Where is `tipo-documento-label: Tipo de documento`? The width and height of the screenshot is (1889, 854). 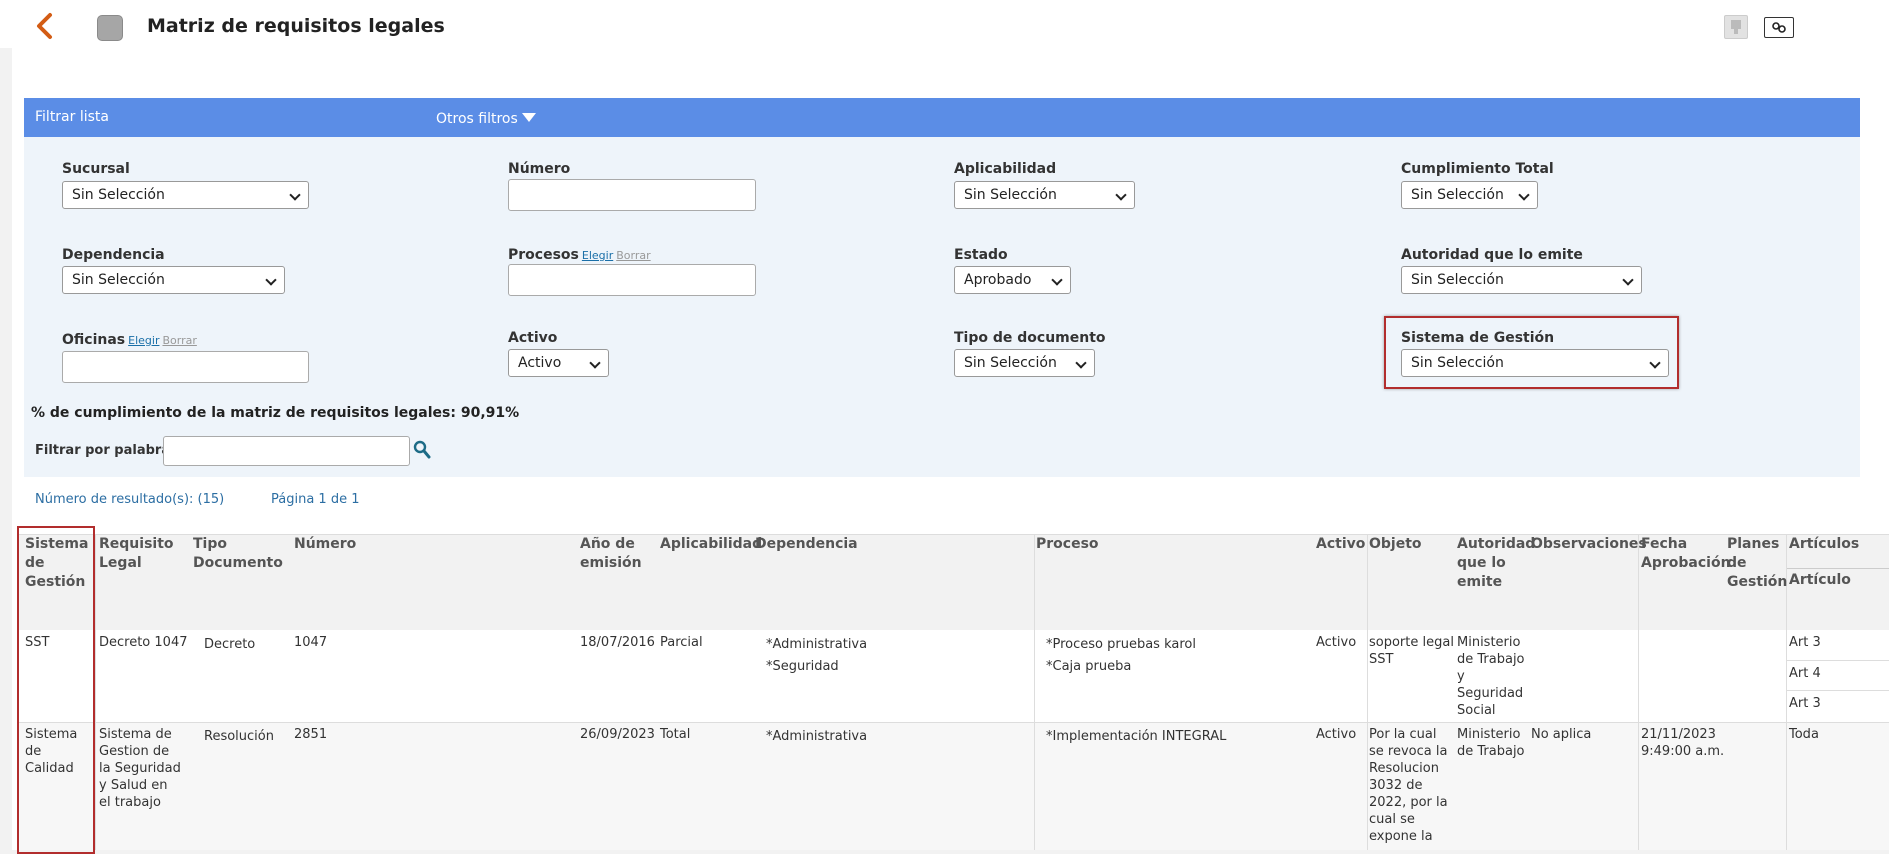 tipo-documento-label: Tipo de documento is located at coordinates (1030, 338).